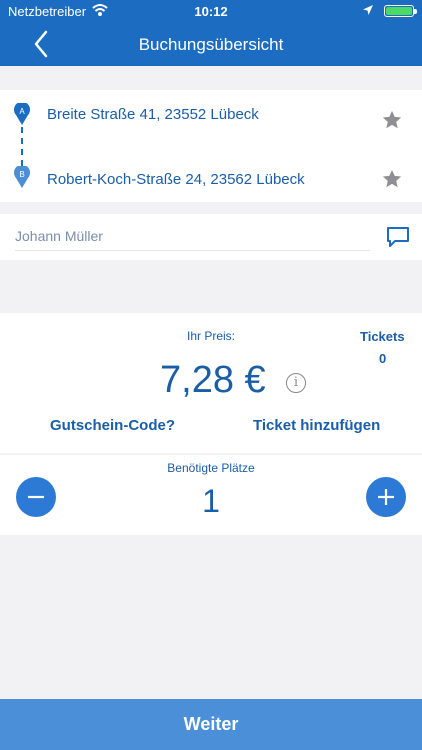 Image resolution: width=422 pixels, height=750 pixels. Describe the element at coordinates (382, 336) in the screenshot. I see `tickets-label: Tickets` at that location.